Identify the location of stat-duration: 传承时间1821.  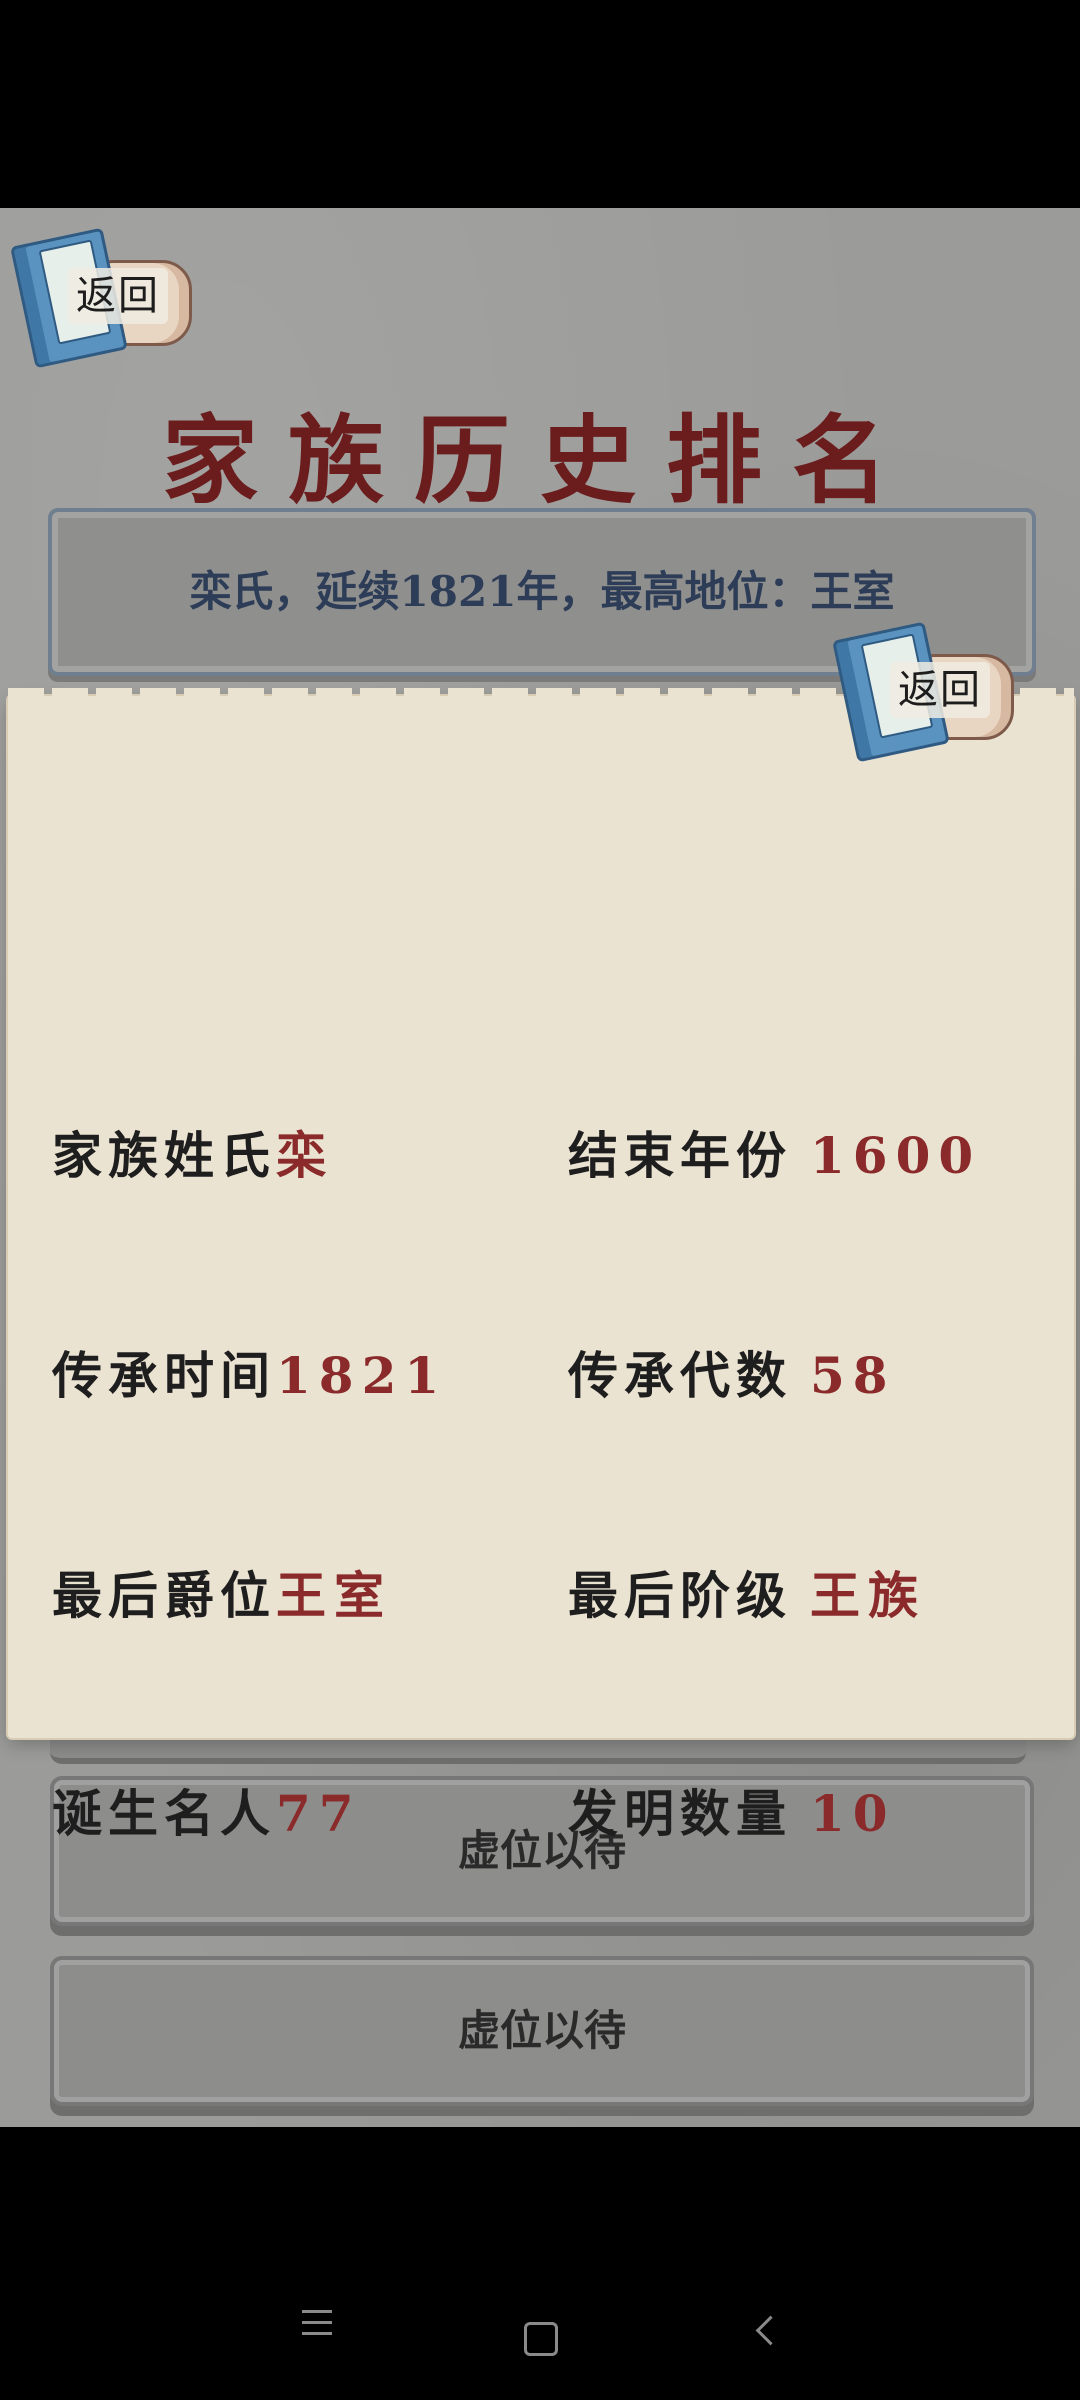
(249, 1372).